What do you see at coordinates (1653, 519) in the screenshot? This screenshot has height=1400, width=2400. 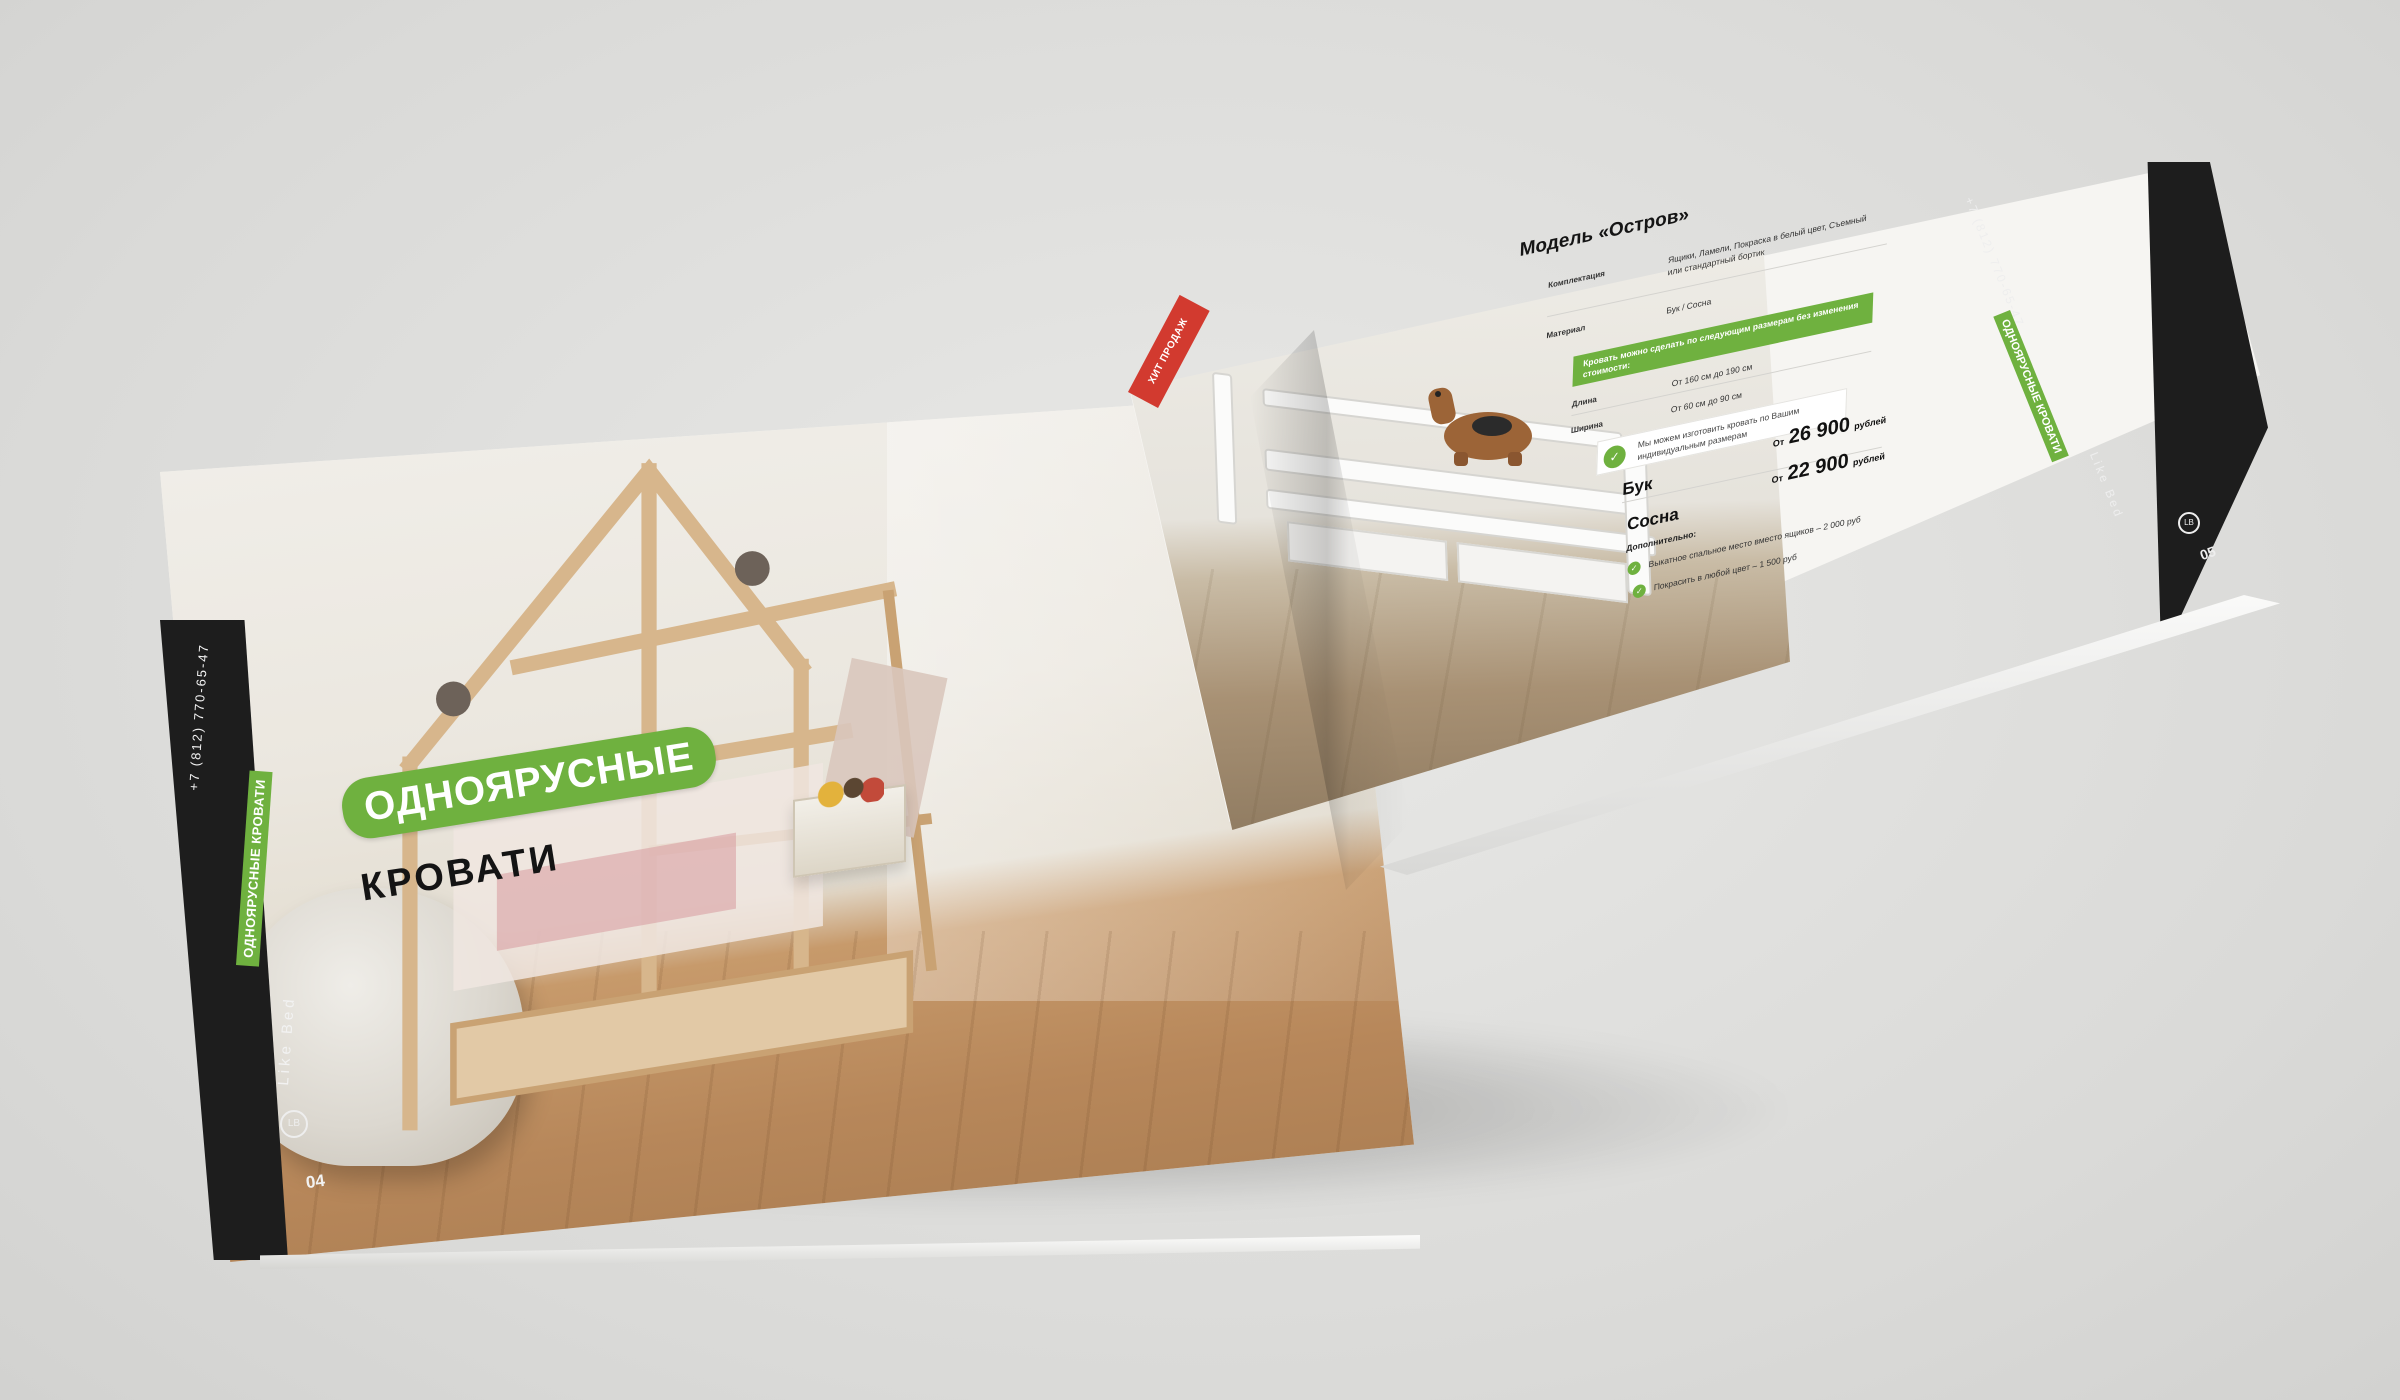 I see `wood-label-pine: Сосна` at bounding box center [1653, 519].